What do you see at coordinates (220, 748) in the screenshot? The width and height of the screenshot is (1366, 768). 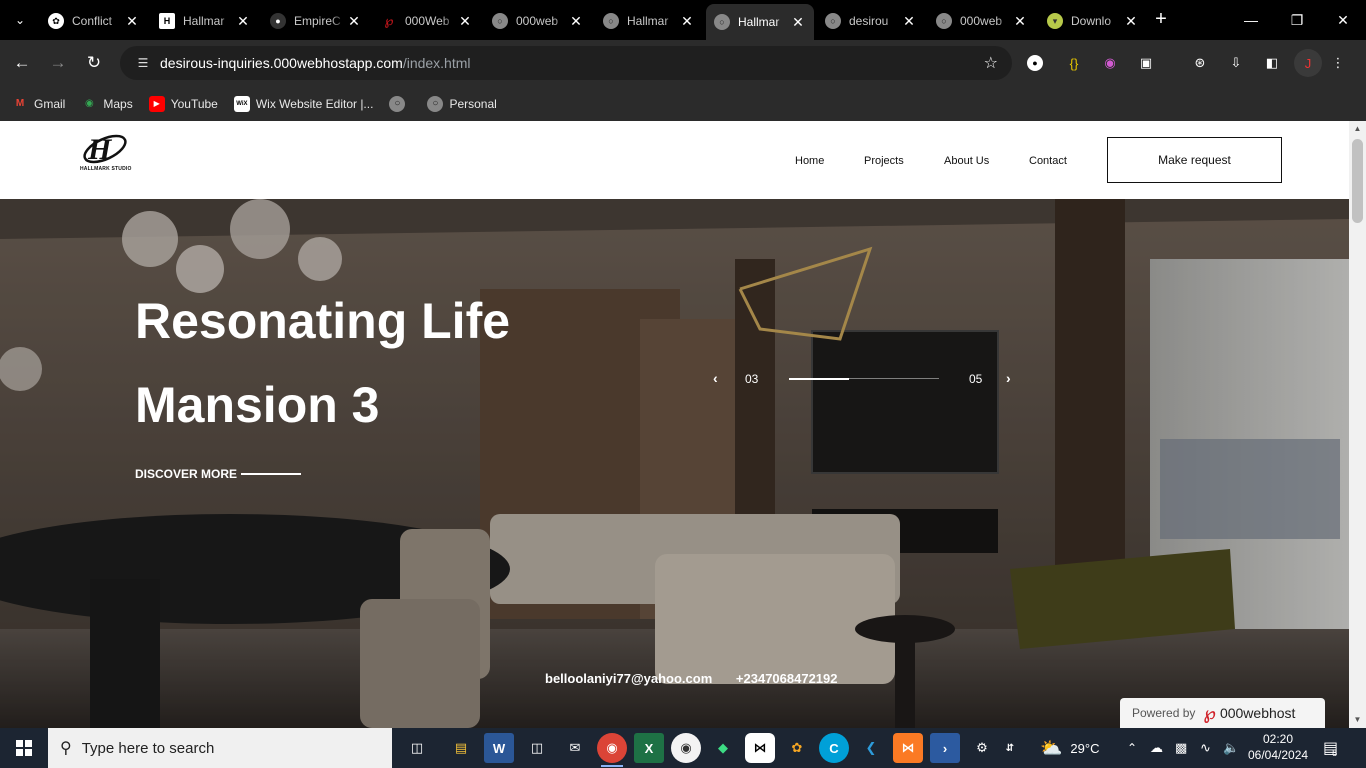 I see `taskbar-search: ⚲ Type here to search` at bounding box center [220, 748].